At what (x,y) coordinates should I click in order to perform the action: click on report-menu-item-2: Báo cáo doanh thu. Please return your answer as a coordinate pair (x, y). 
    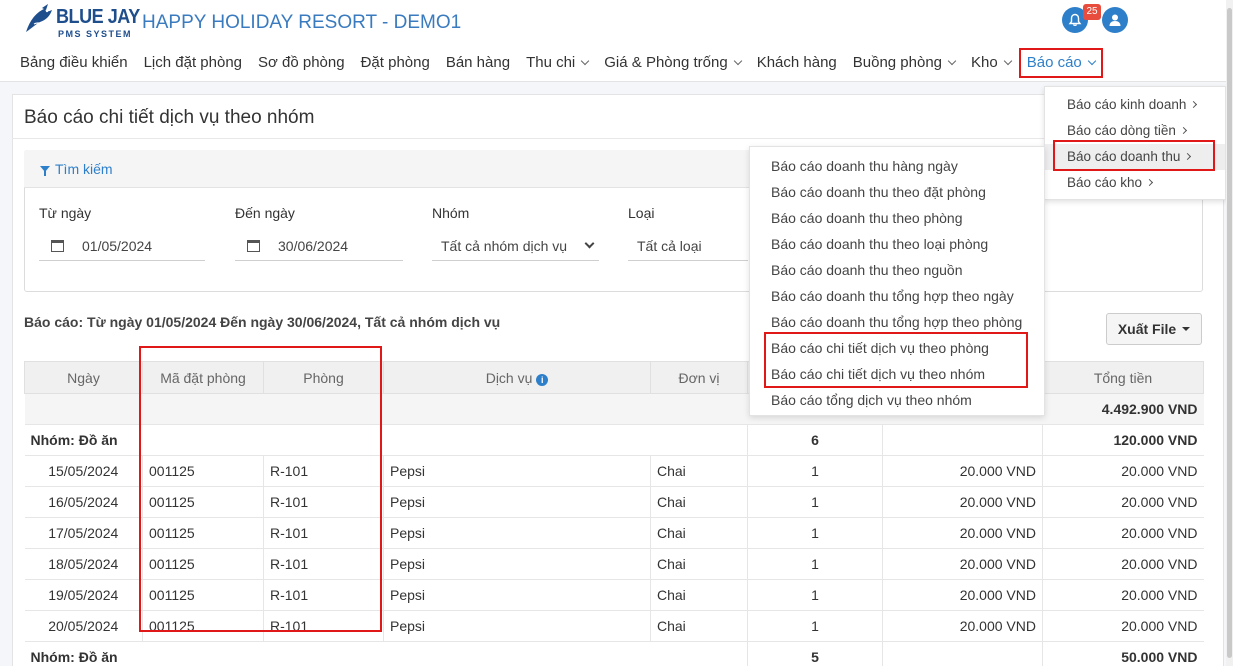
    Looking at the image, I should click on (1135, 157).